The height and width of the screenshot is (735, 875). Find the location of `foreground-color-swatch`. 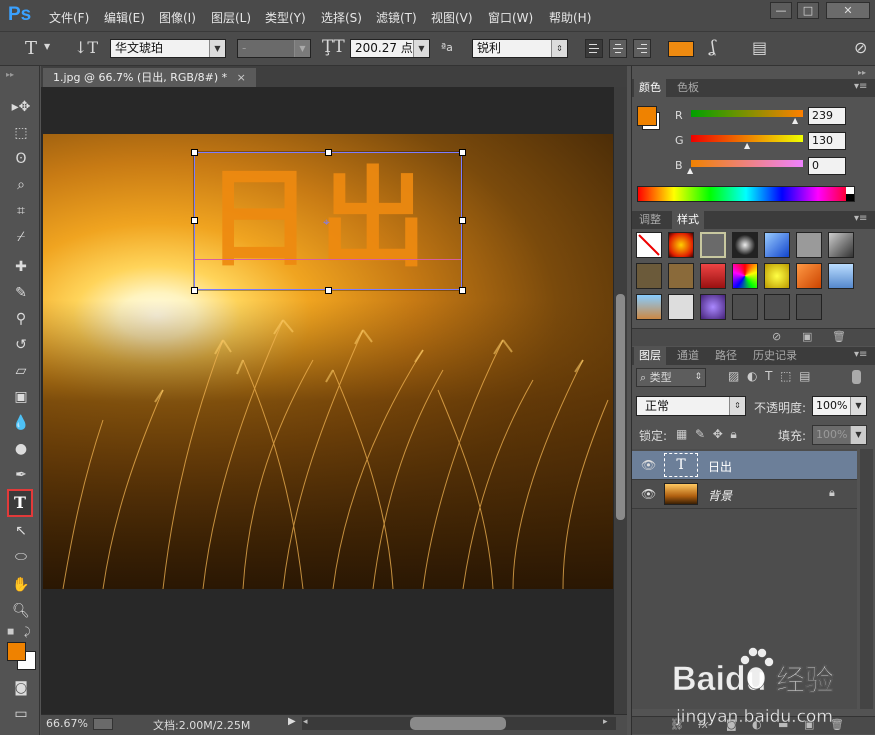

foreground-color-swatch is located at coordinates (16, 651).